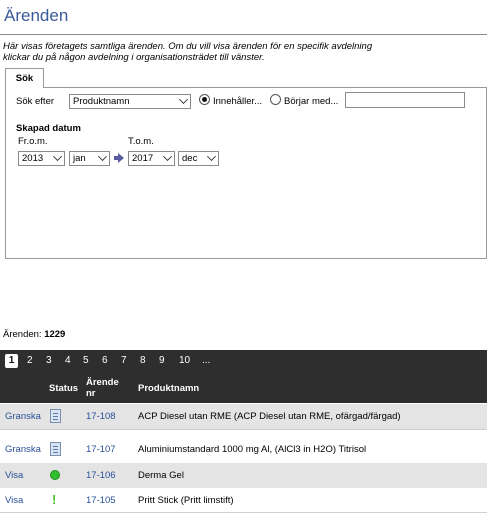 The image size is (487, 514). Describe the element at coordinates (101, 475) in the screenshot. I see `row-case-nr: 17-106` at that location.